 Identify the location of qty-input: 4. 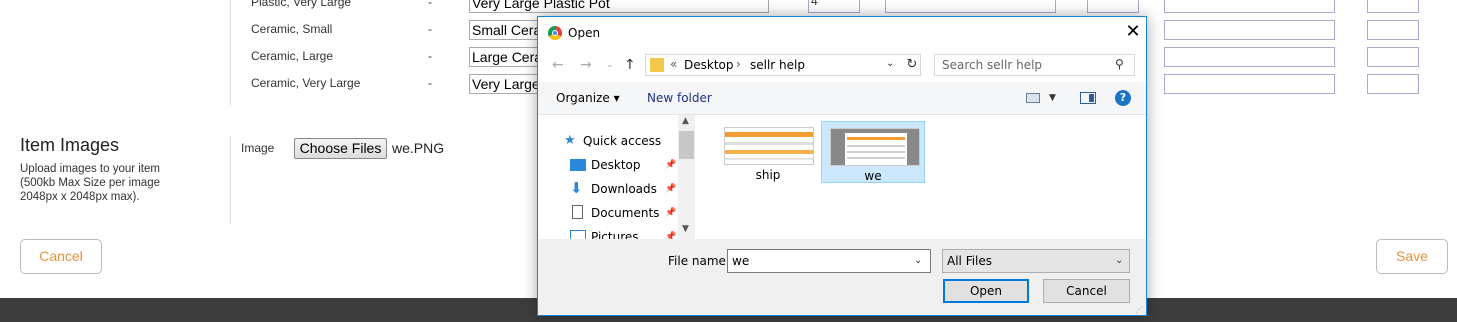
(834, 6).